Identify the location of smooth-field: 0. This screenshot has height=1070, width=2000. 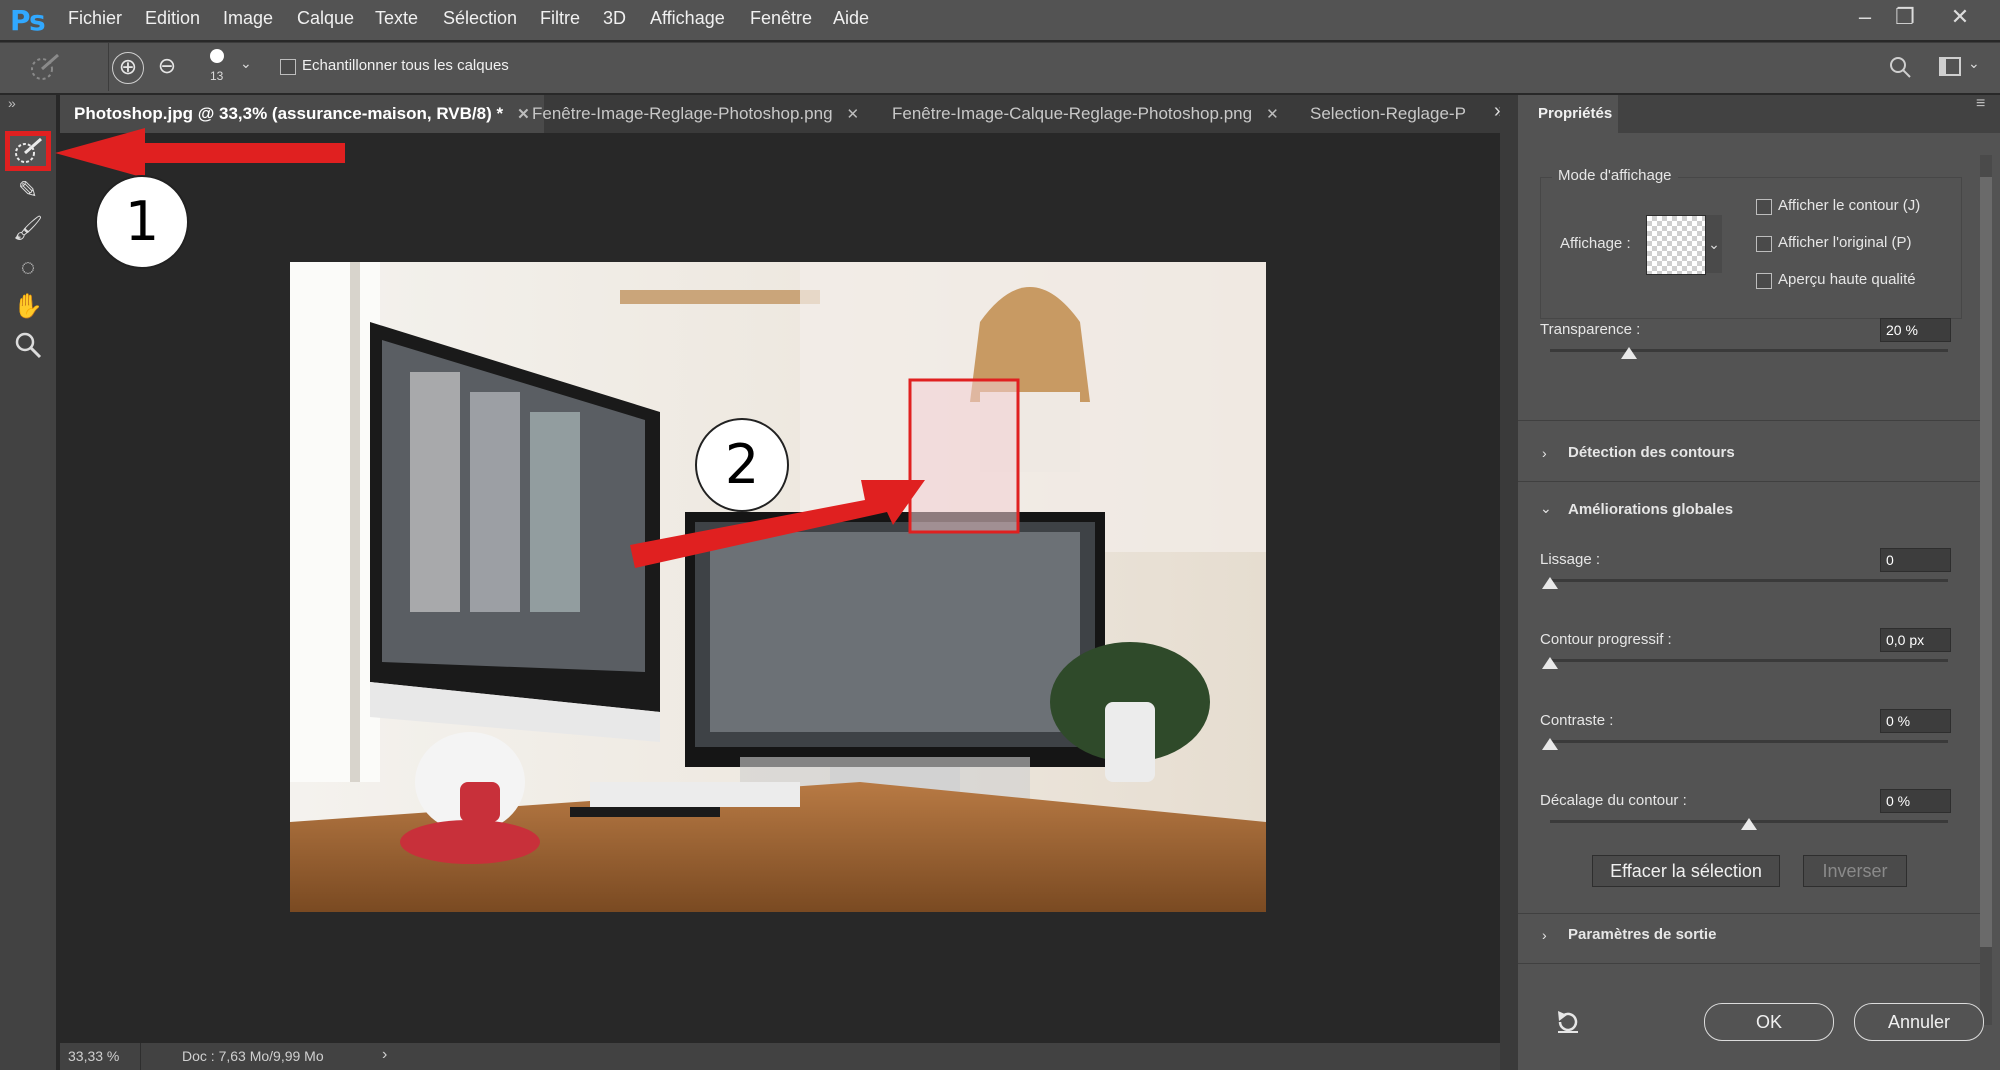
(1915, 560).